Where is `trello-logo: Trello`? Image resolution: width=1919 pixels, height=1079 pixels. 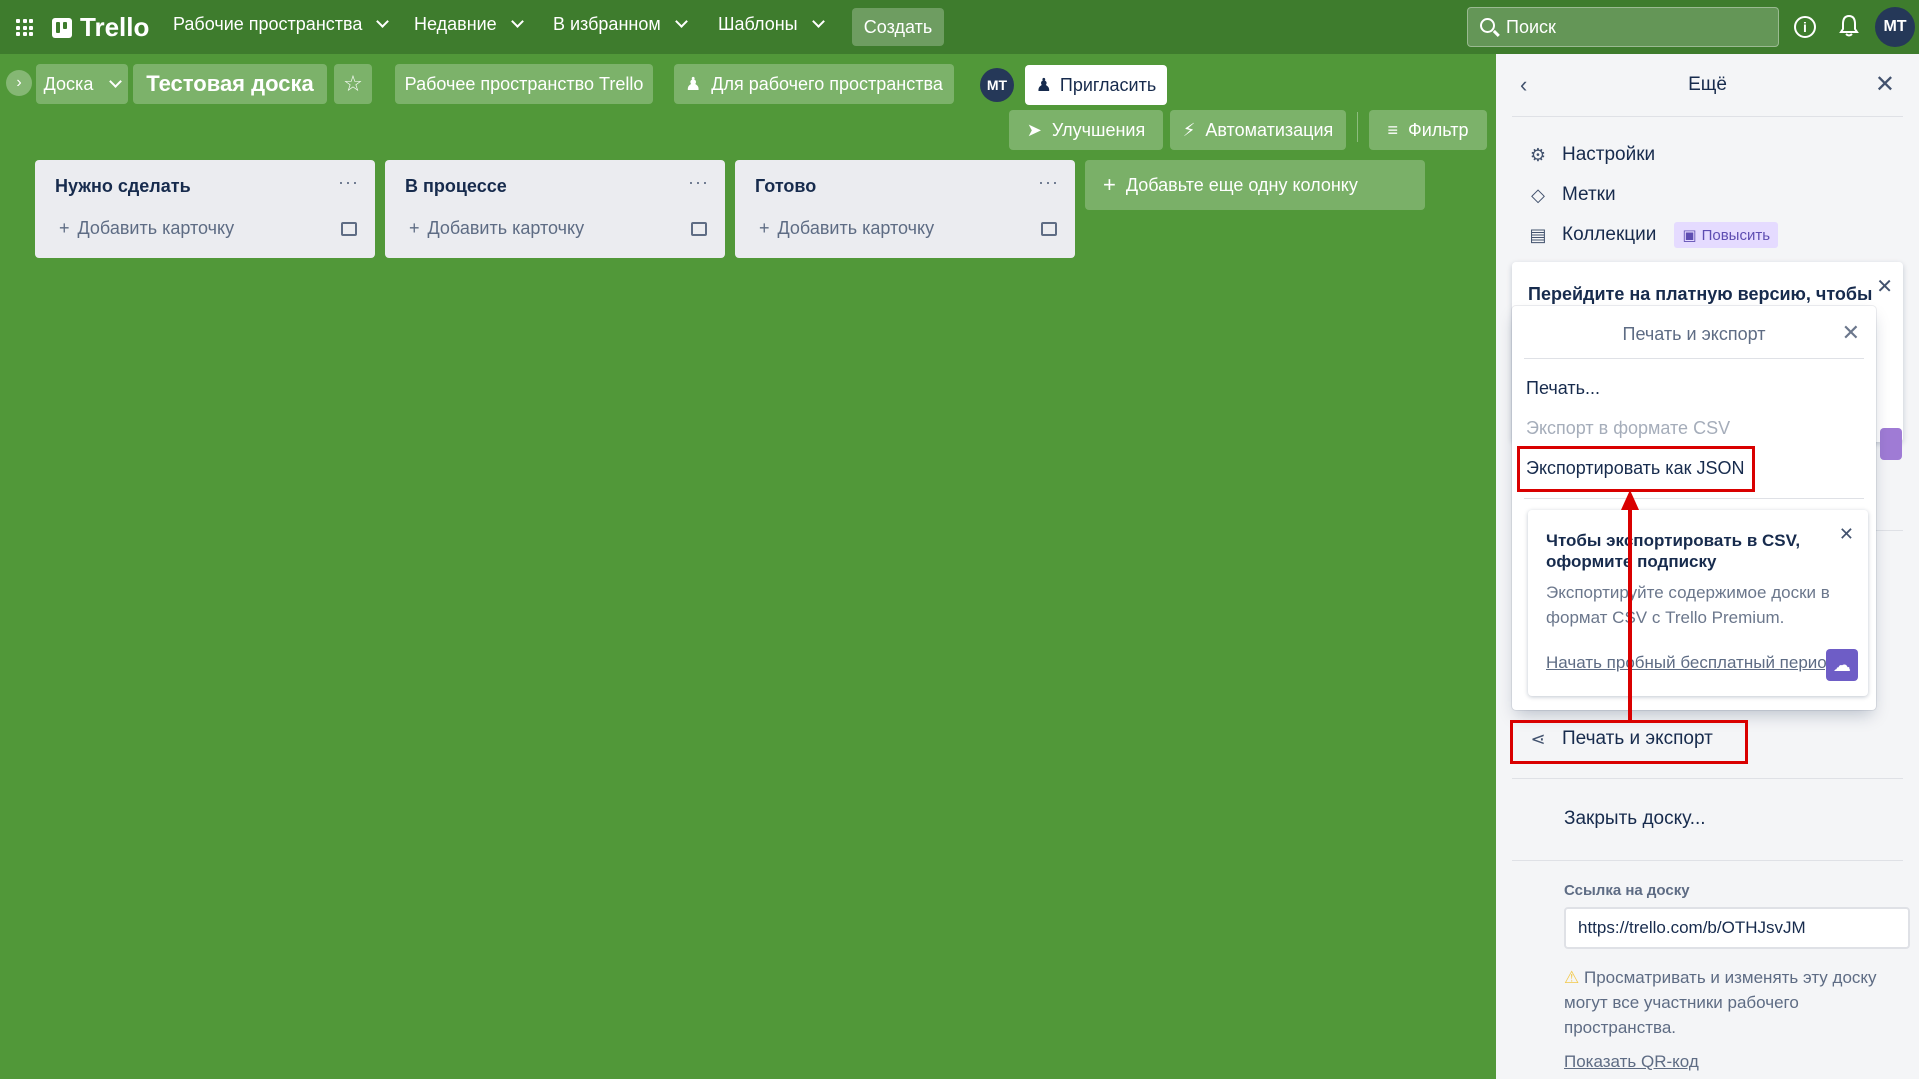 trello-logo: Trello is located at coordinates (100, 27).